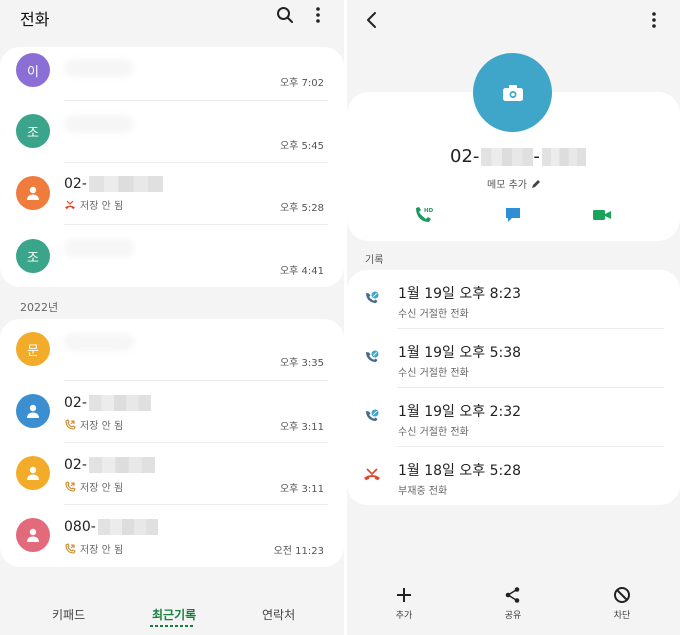 Image resolution: width=680 pixels, height=635 pixels. What do you see at coordinates (518, 156) in the screenshot?
I see `detail-phone-number: 02- -` at bounding box center [518, 156].